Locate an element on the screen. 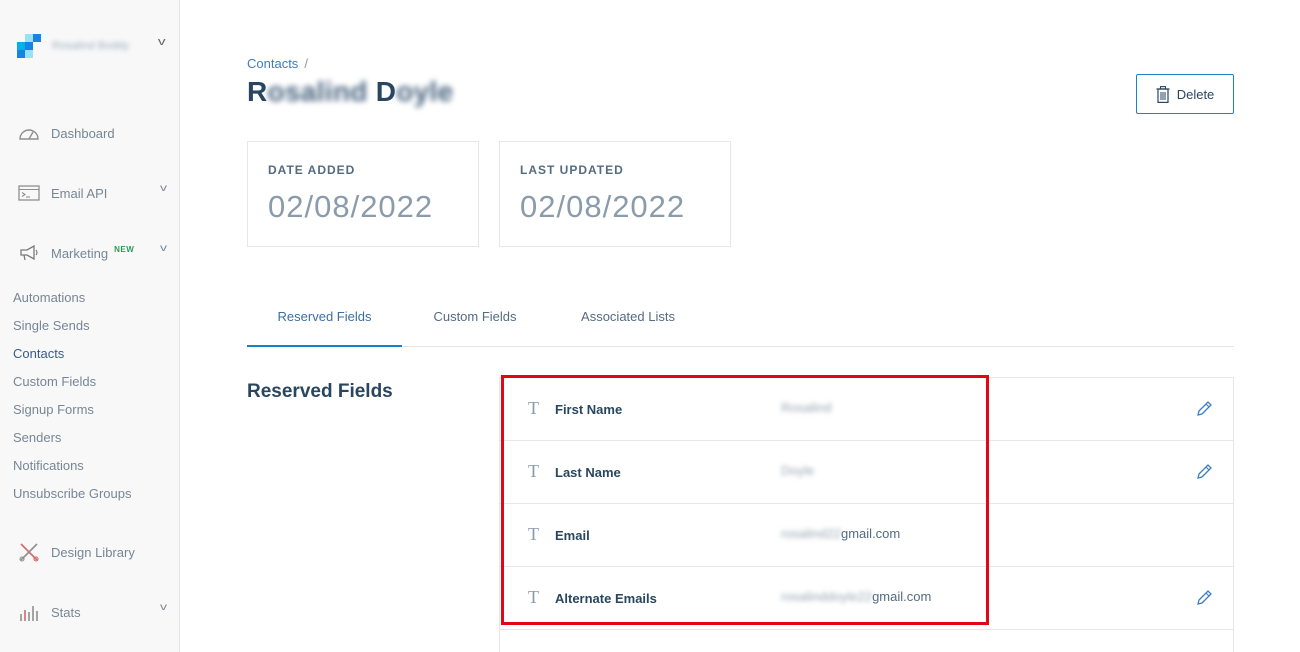  terminal-icon is located at coordinates (29, 193).